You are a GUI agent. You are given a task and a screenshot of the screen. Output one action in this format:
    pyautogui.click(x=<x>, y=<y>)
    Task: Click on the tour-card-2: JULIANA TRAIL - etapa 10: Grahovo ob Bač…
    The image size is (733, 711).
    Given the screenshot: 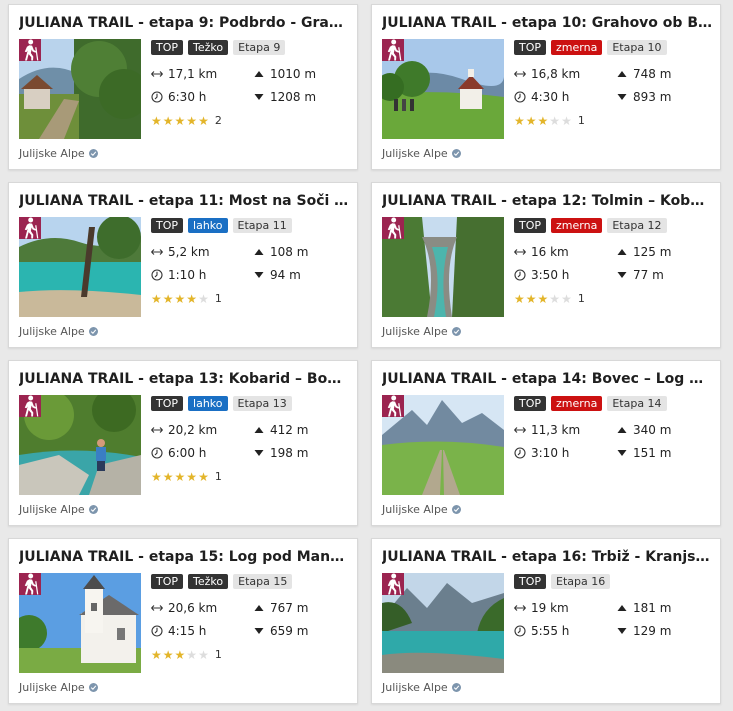 What is the action you would take?
    pyautogui.click(x=546, y=87)
    